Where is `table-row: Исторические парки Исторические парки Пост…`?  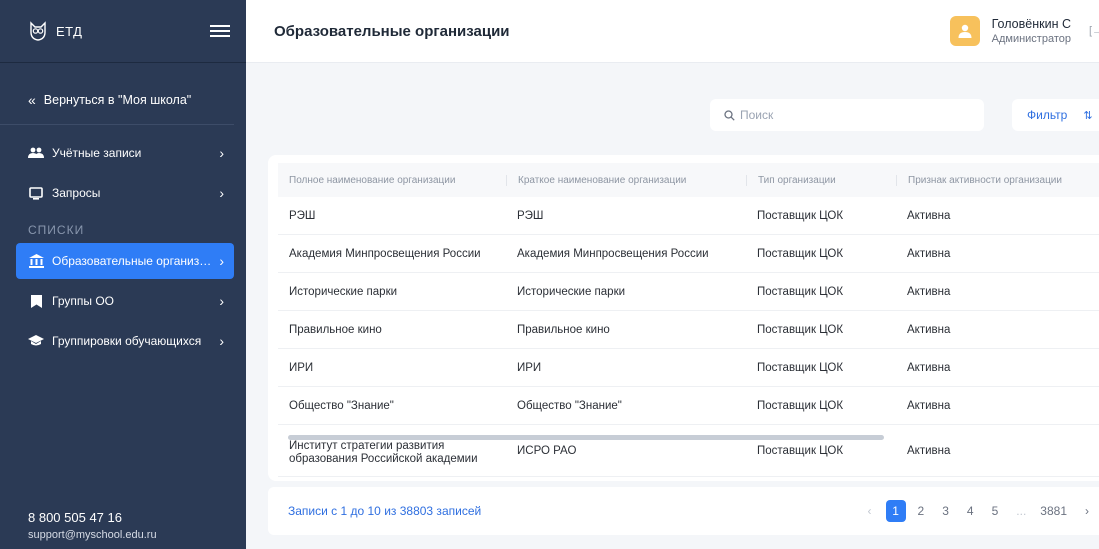
table-row: Исторические парки Исторические парки Пост… is located at coordinates (688, 292).